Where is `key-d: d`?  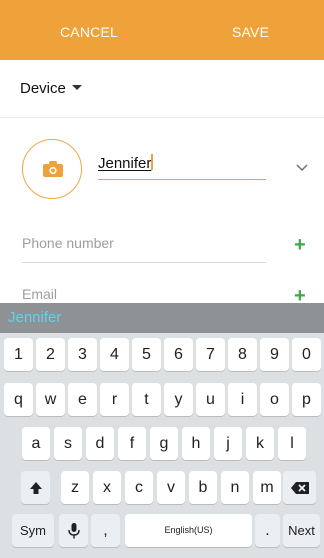
key-d: d is located at coordinates (100, 443).